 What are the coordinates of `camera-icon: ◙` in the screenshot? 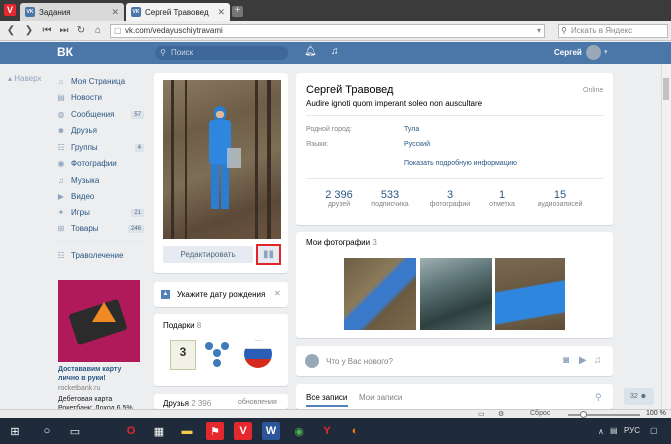 It's located at (566, 360).